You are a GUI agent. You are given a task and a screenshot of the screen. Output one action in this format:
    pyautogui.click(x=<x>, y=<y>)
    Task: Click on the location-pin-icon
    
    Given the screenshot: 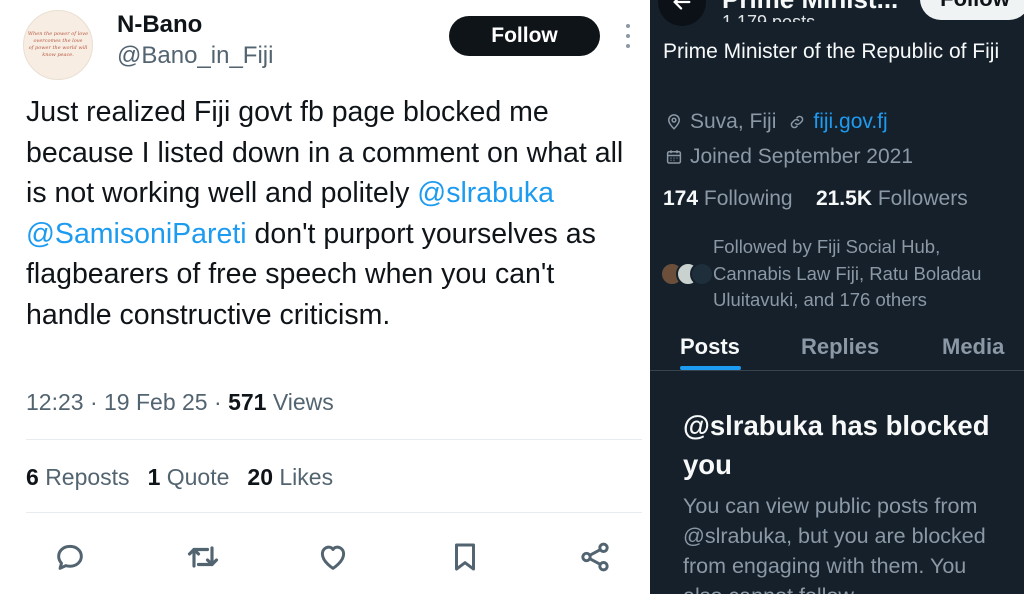 What is the action you would take?
    pyautogui.click(x=674, y=122)
    